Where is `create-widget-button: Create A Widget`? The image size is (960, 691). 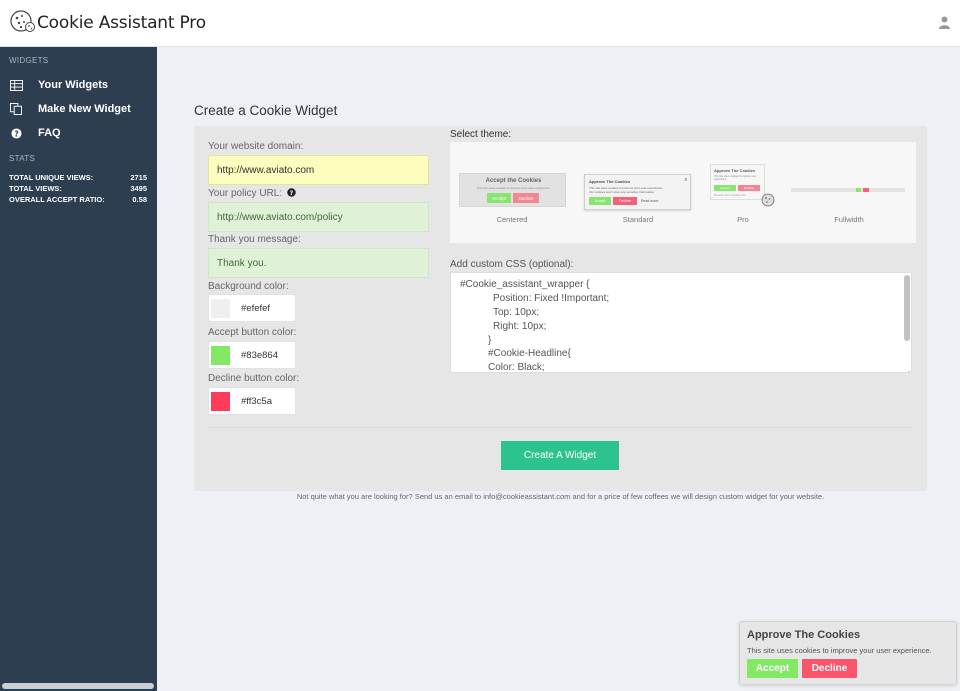 create-widget-button: Create A Widget is located at coordinates (560, 455).